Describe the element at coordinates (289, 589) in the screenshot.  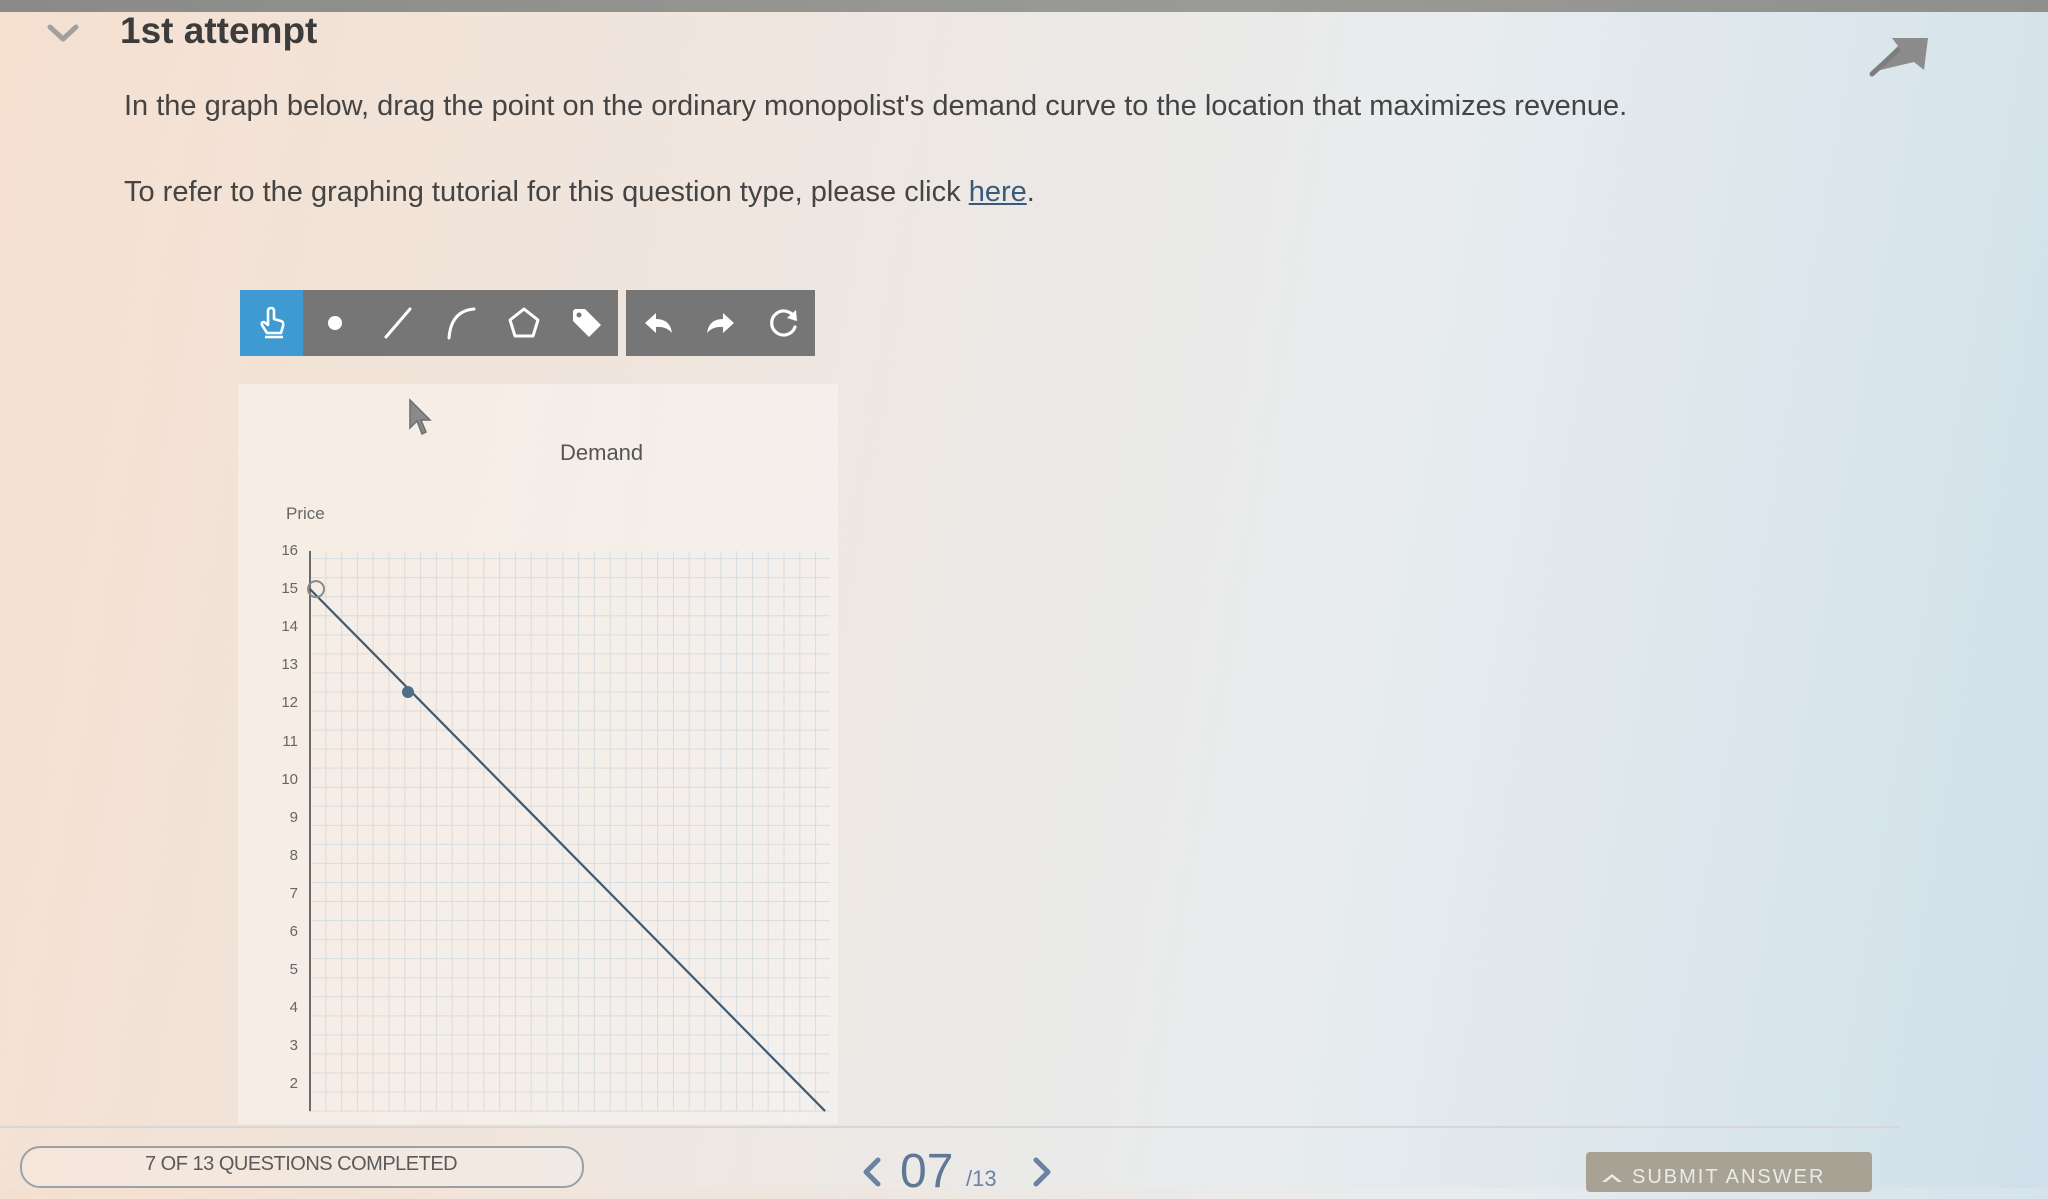
I see `y-tick-label: 15` at that location.